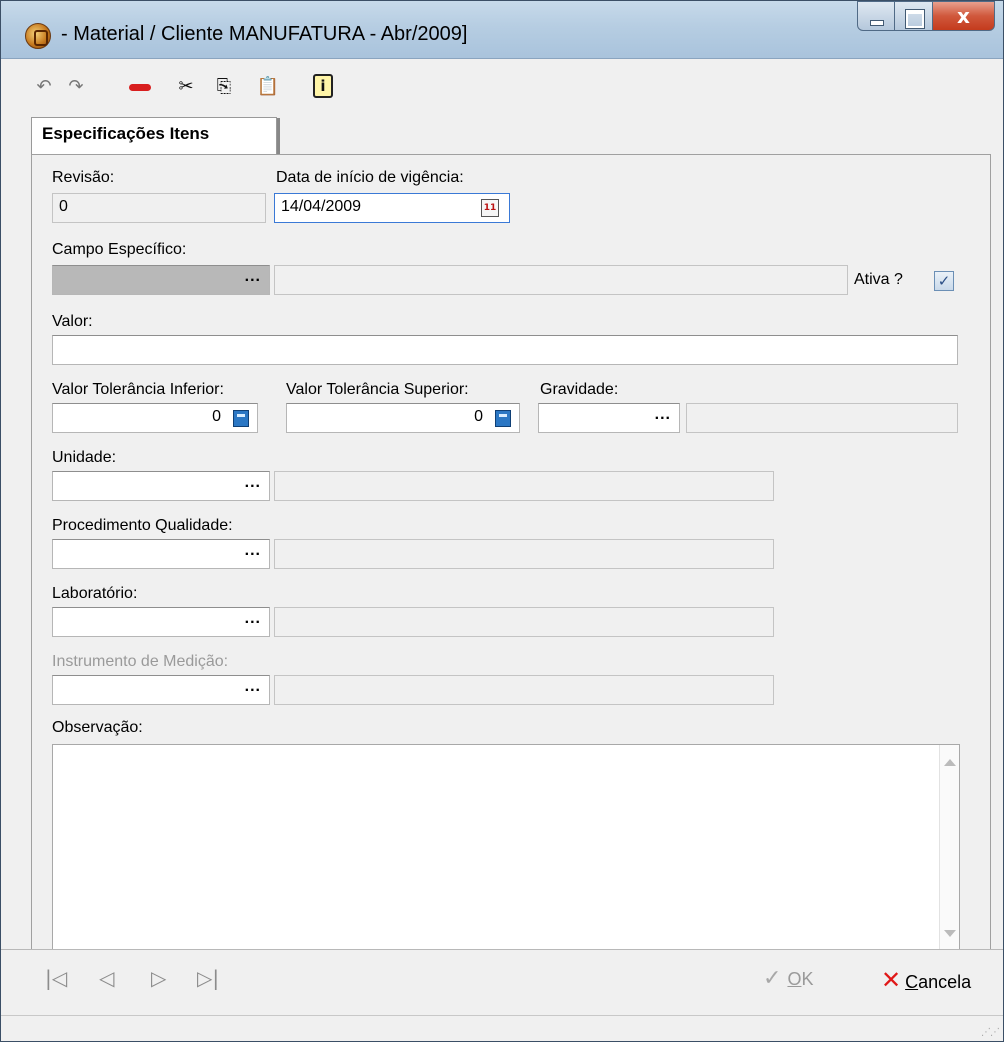 Image resolution: width=1004 pixels, height=1042 pixels. I want to click on observacao-scrollbar, so click(949, 848).